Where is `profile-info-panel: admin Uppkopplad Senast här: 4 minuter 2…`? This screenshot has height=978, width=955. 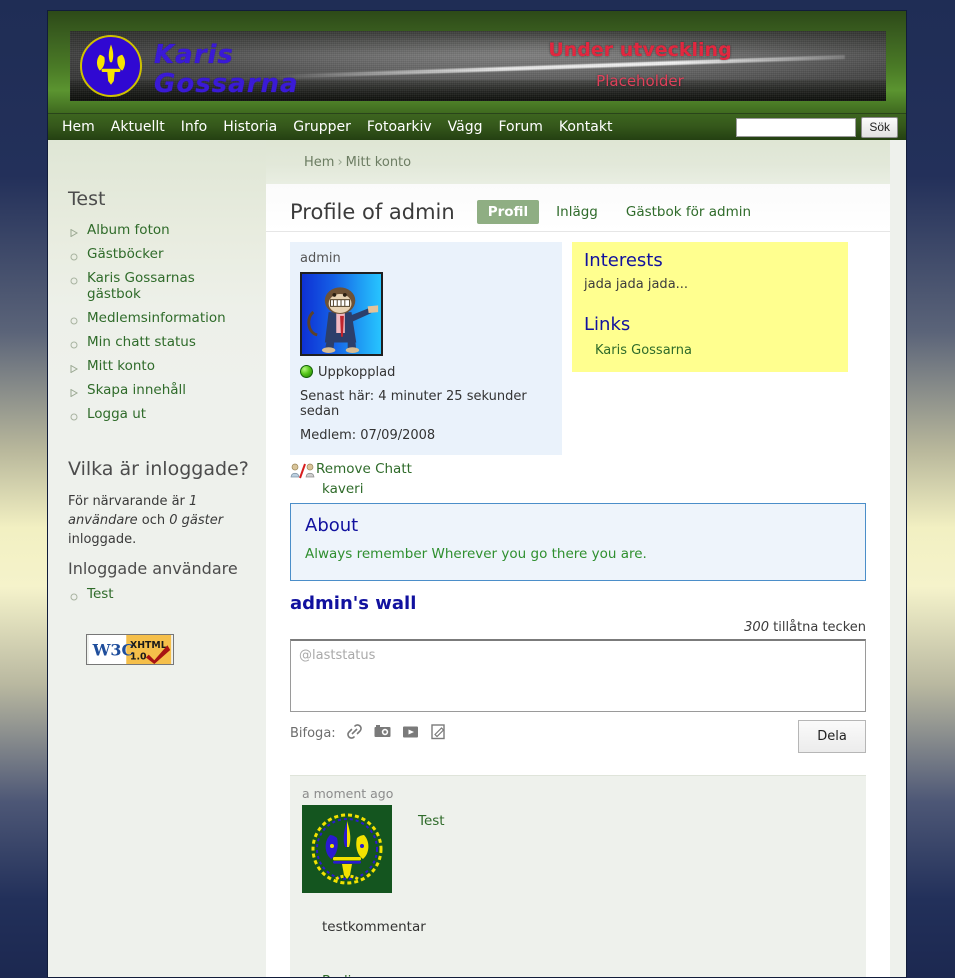
profile-info-panel: admin Uppkopplad Senast här: 4 minuter 2… is located at coordinates (426, 348).